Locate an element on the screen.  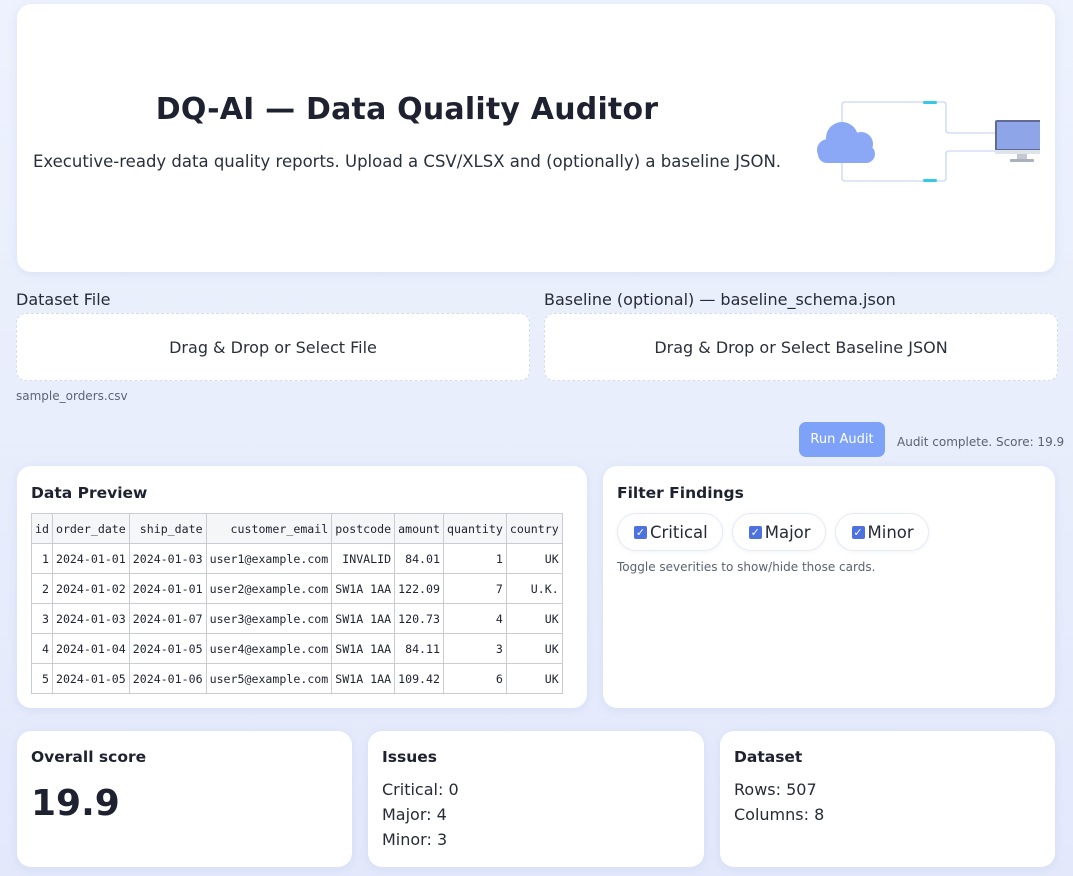
table-cell: 7 is located at coordinates (475, 588).